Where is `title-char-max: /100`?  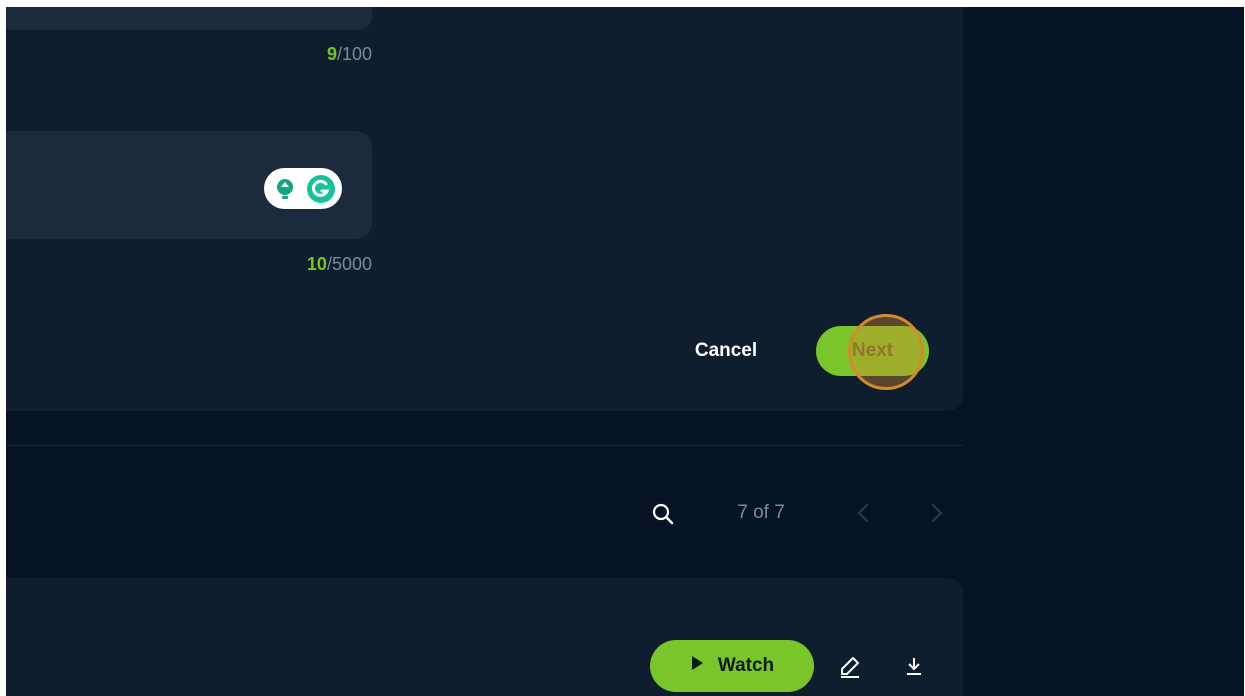 title-char-max: /100 is located at coordinates (354, 54).